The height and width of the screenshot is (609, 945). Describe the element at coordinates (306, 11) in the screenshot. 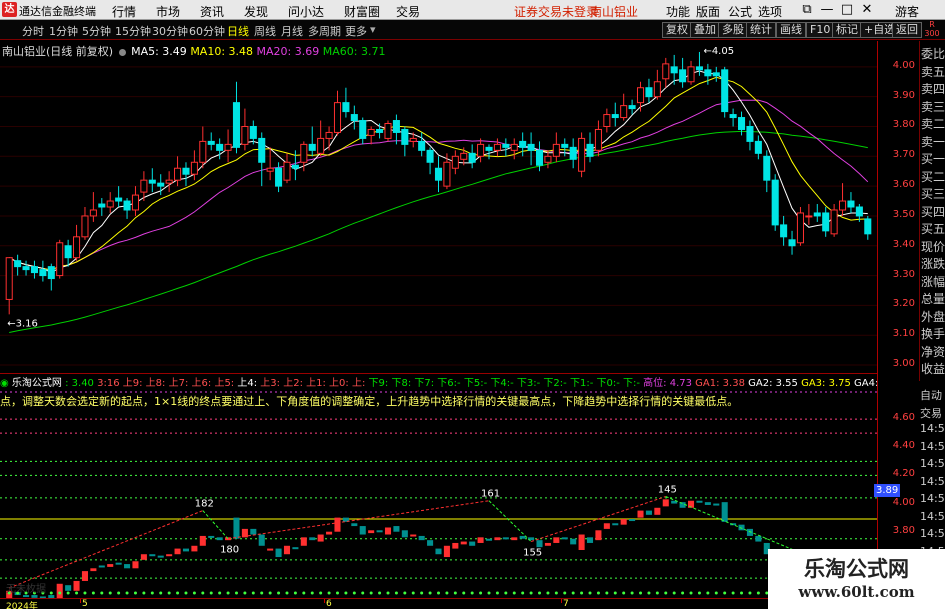

I see `menu-ask: 问小达` at that location.